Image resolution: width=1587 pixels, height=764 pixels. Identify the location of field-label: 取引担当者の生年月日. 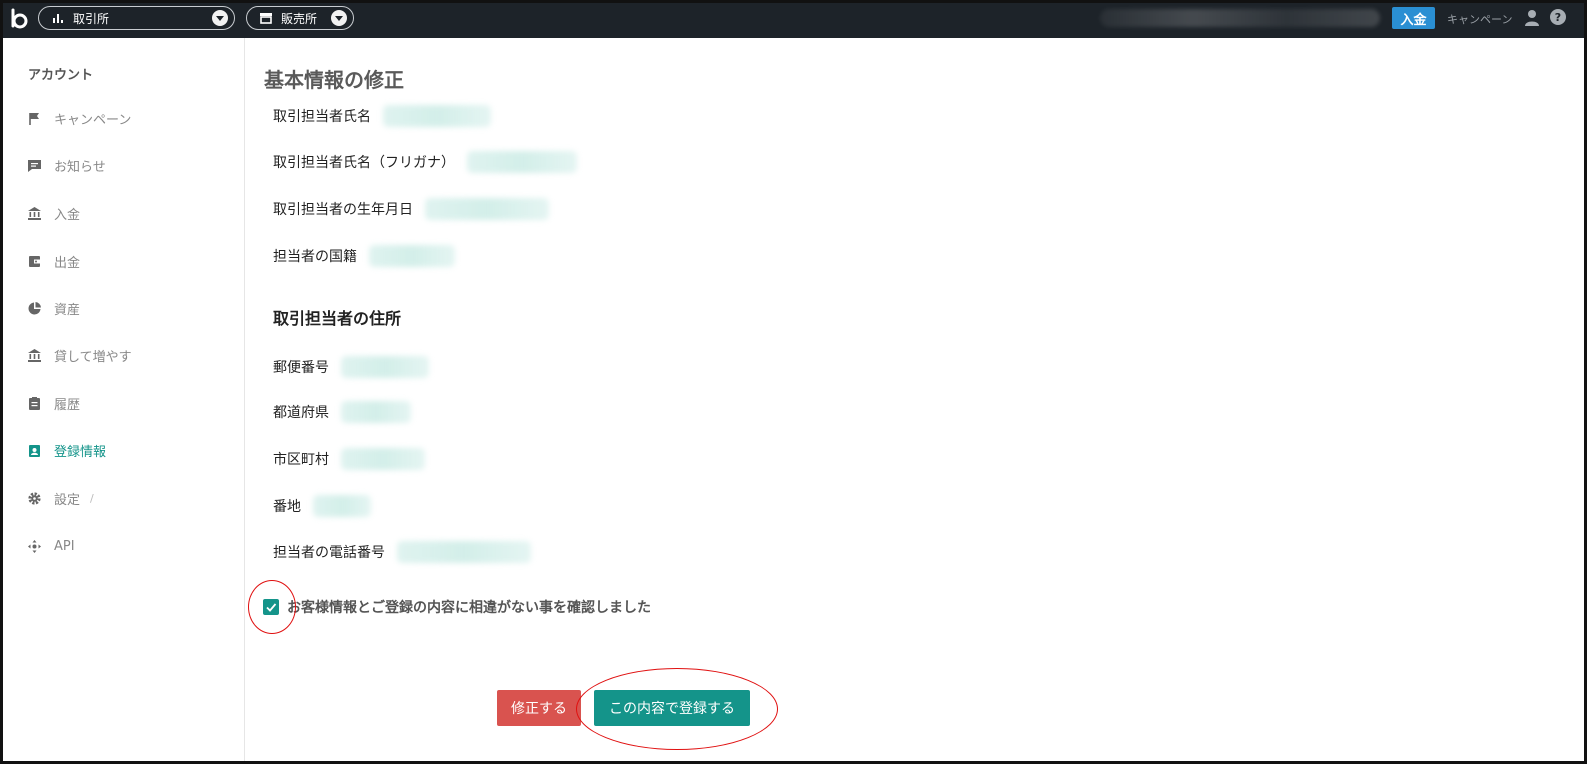
(343, 210).